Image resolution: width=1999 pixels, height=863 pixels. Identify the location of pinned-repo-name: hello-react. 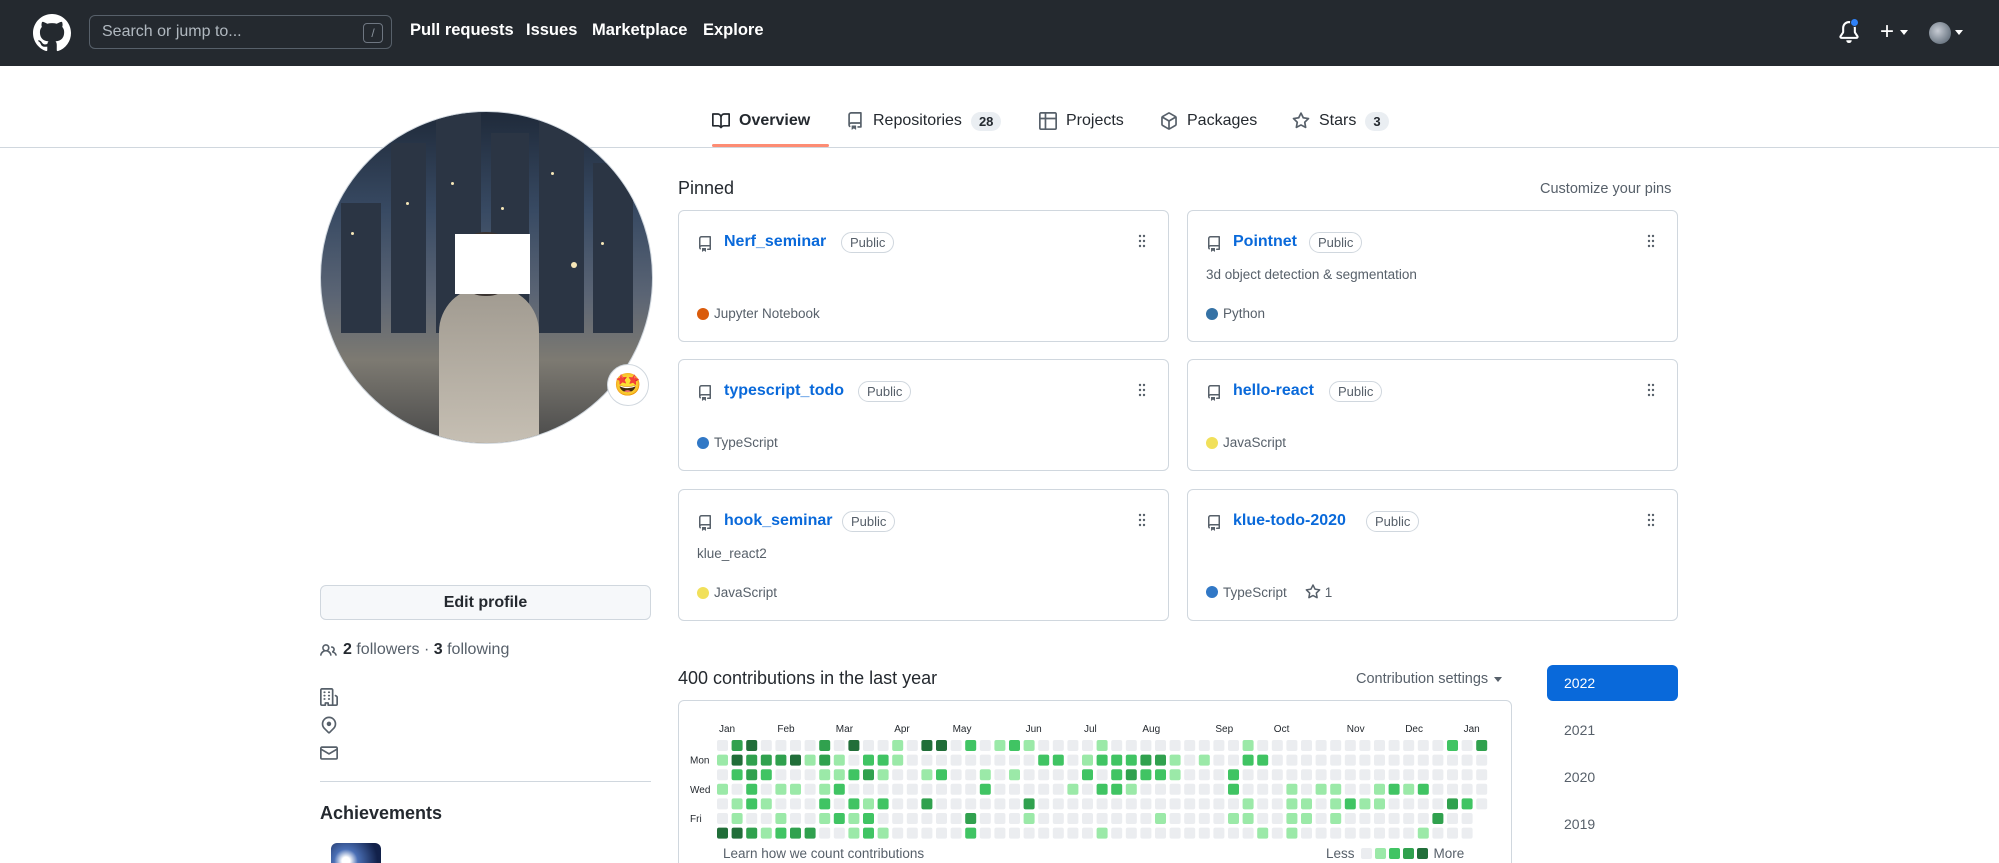
(1273, 391).